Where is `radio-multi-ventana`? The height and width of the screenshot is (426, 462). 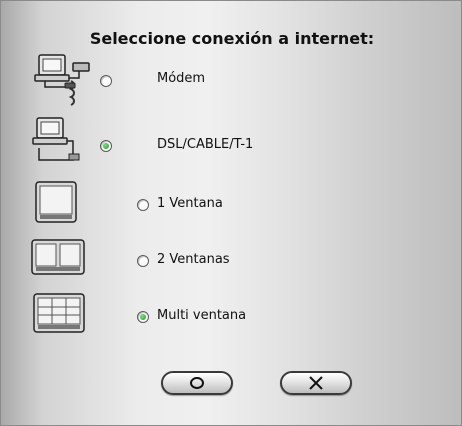
radio-multi-ventana is located at coordinates (143, 317).